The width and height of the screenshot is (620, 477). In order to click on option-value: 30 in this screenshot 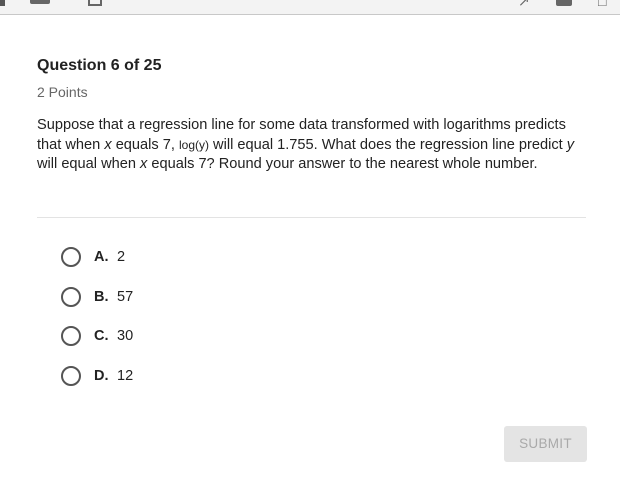, I will do `click(125, 336)`.